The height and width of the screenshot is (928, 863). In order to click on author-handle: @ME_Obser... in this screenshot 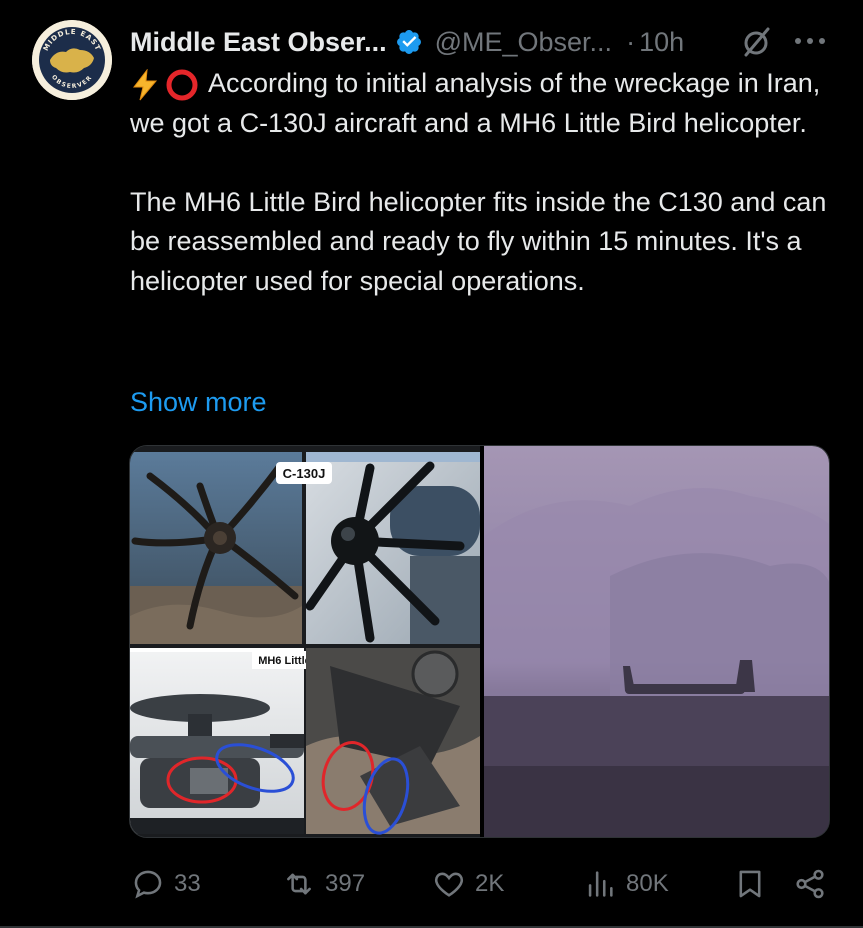, I will do `click(523, 42)`.